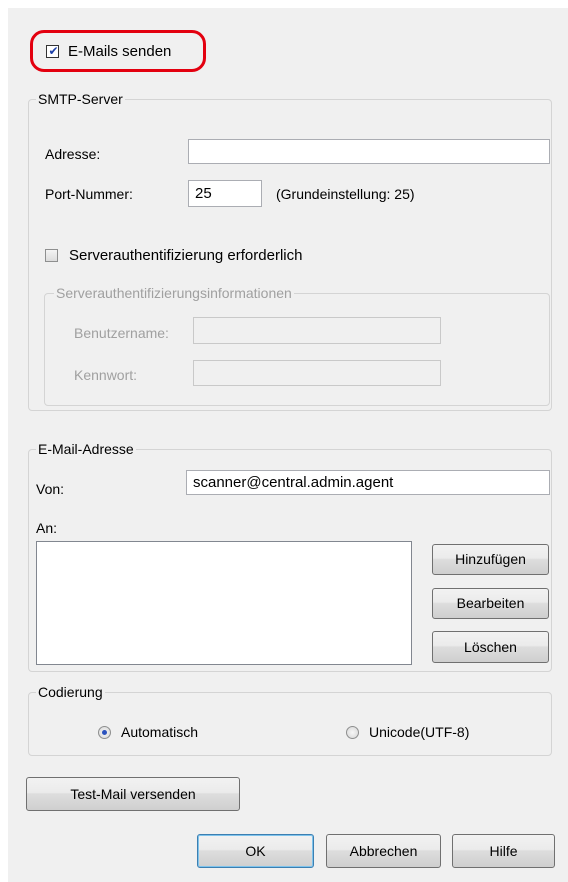 This screenshot has height=882, width=568. Describe the element at coordinates (51, 255) in the screenshot. I see `server-auth-checkbox` at that location.